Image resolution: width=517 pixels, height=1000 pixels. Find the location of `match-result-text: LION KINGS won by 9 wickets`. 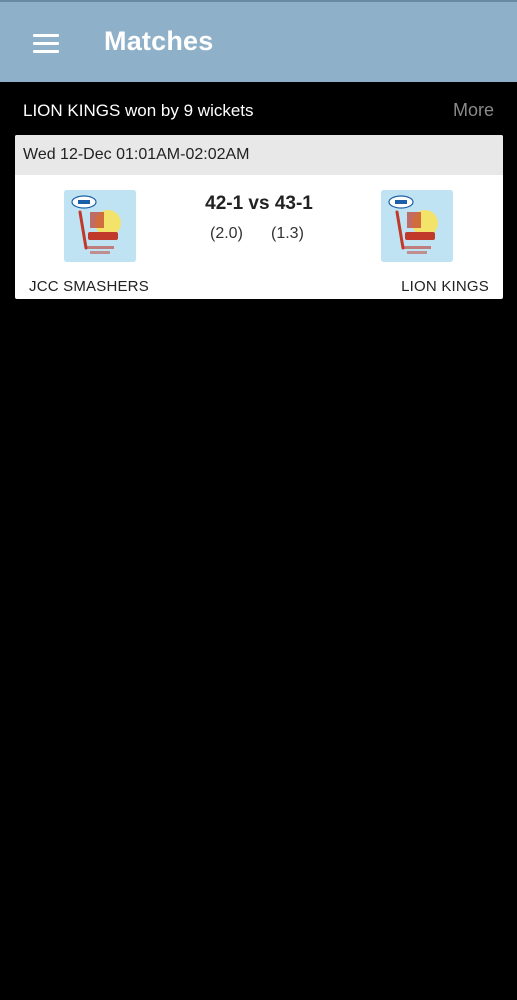

match-result-text: LION KINGS won by 9 wickets is located at coordinates (138, 110).